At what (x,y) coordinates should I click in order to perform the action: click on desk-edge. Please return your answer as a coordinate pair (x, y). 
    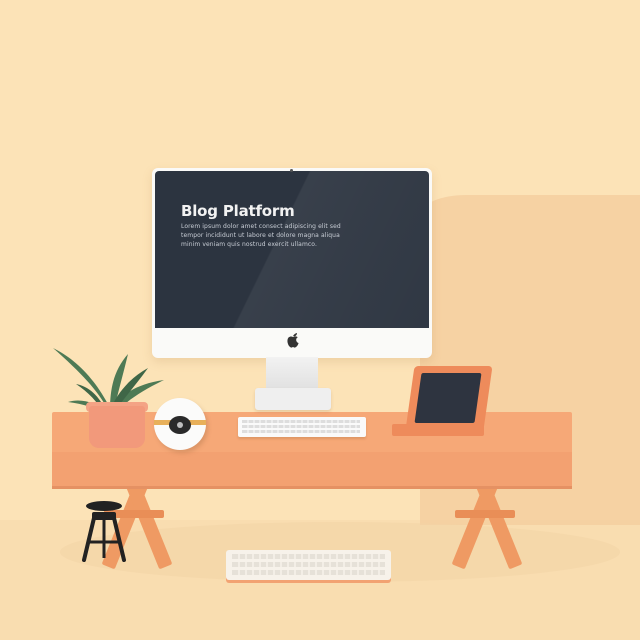
    Looking at the image, I should click on (312, 470).